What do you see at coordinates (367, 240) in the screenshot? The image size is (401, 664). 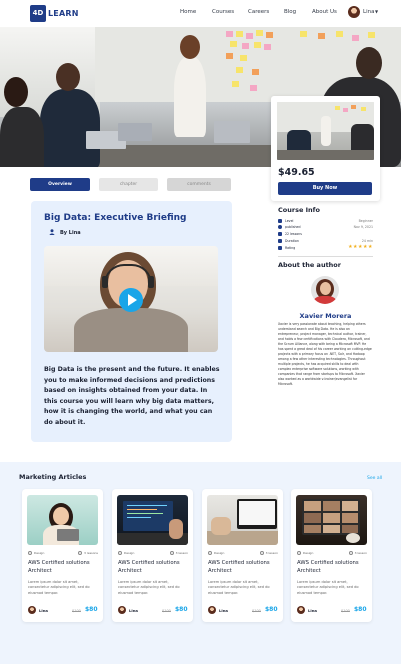 I see `info-value: 24 min` at bounding box center [367, 240].